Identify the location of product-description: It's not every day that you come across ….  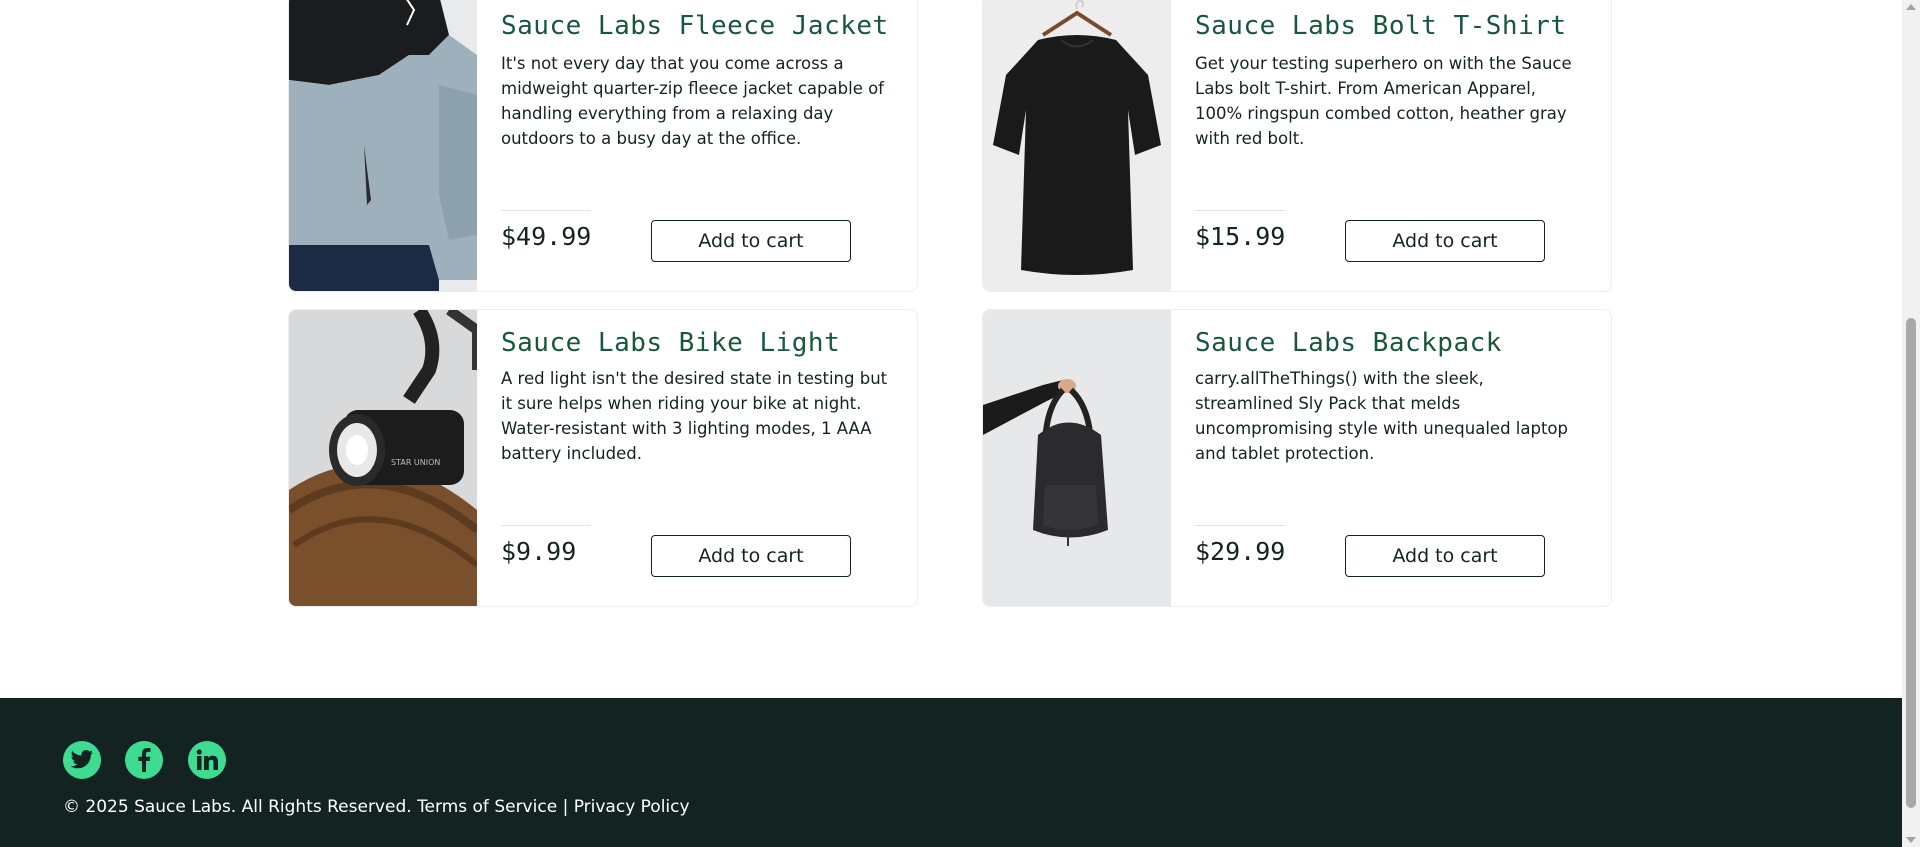
(692, 101).